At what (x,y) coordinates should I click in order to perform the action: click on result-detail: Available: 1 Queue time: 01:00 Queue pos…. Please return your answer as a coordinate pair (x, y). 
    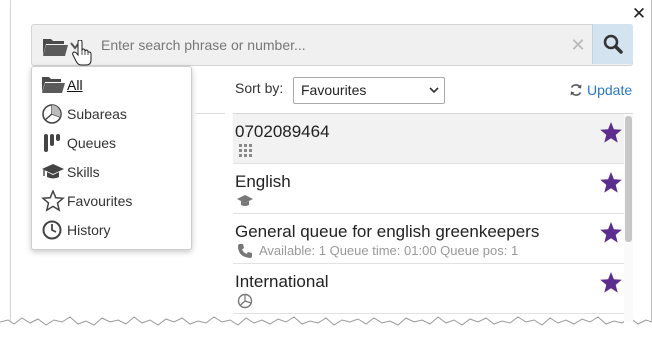
    Looking at the image, I should click on (417, 251).